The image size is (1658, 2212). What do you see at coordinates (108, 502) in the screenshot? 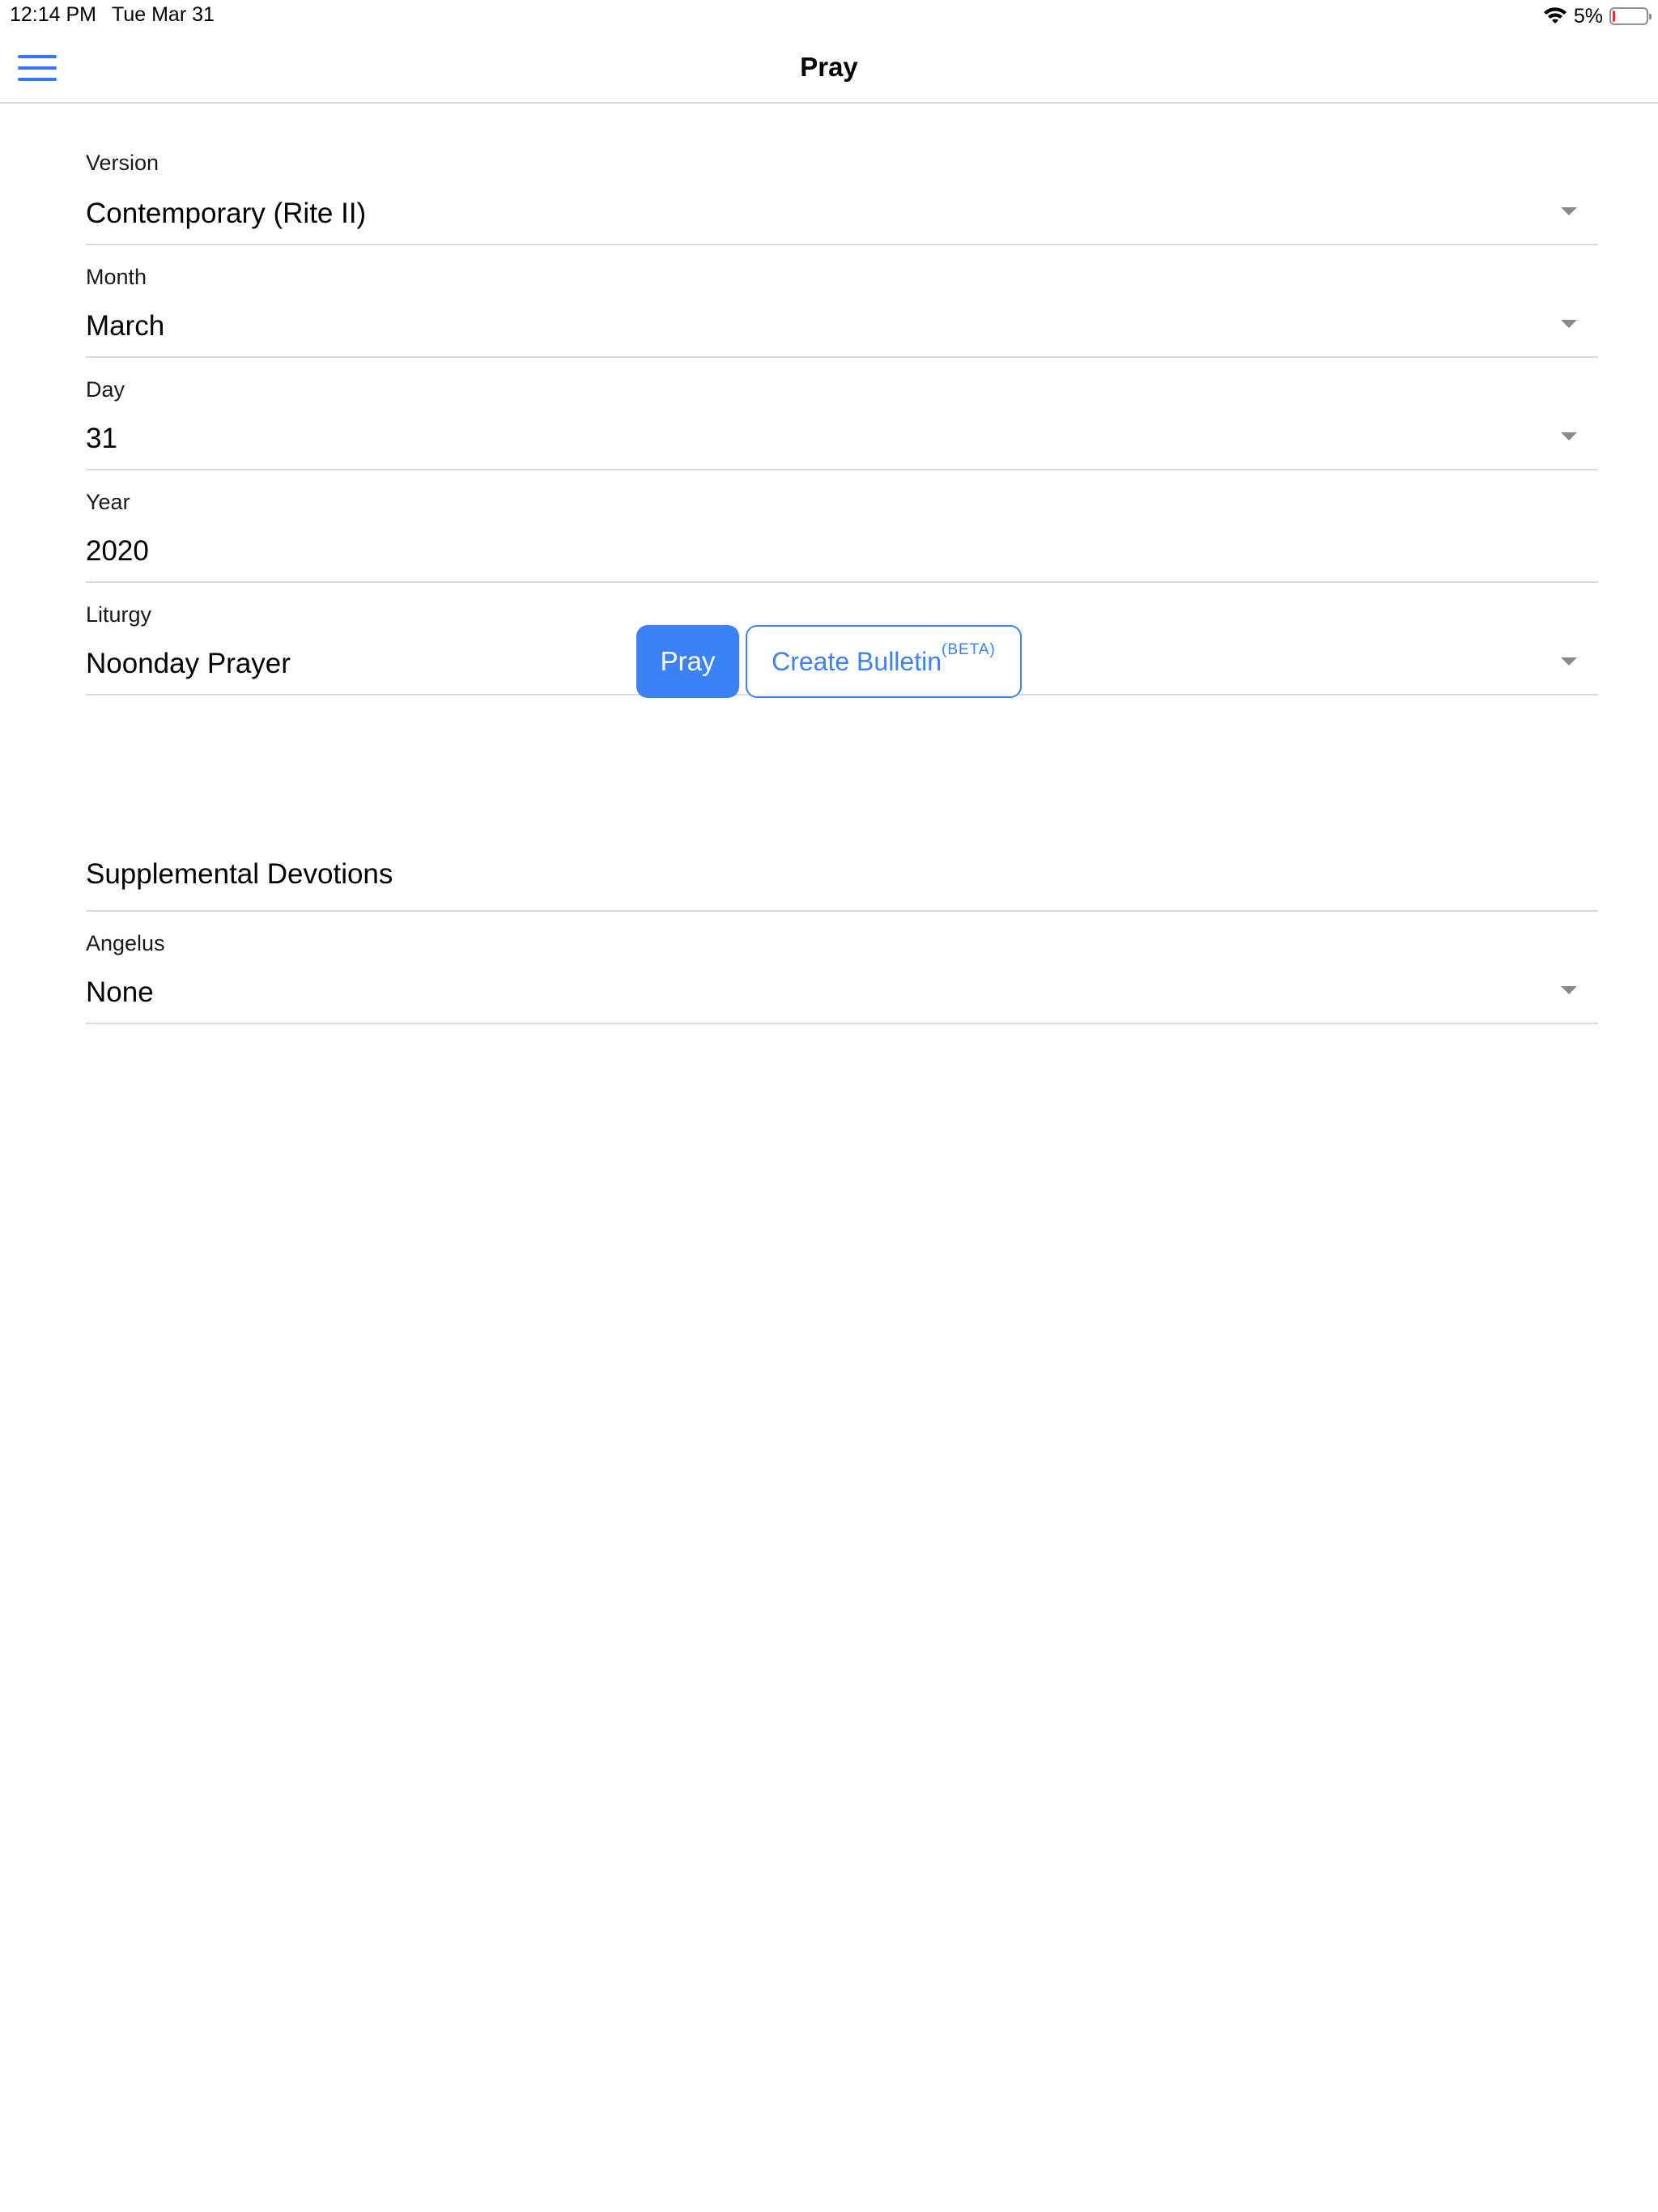
I see `year-label: Year` at bounding box center [108, 502].